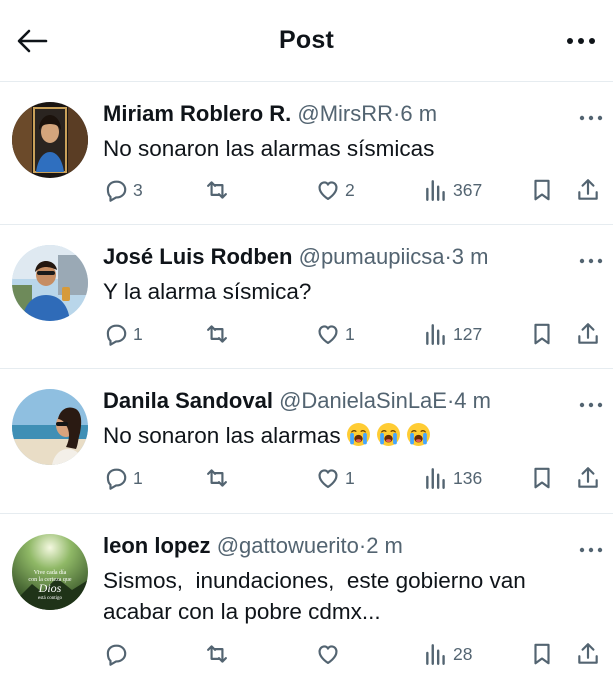  Describe the element at coordinates (418, 113) in the screenshot. I see `tweet-time: 6 m` at that location.